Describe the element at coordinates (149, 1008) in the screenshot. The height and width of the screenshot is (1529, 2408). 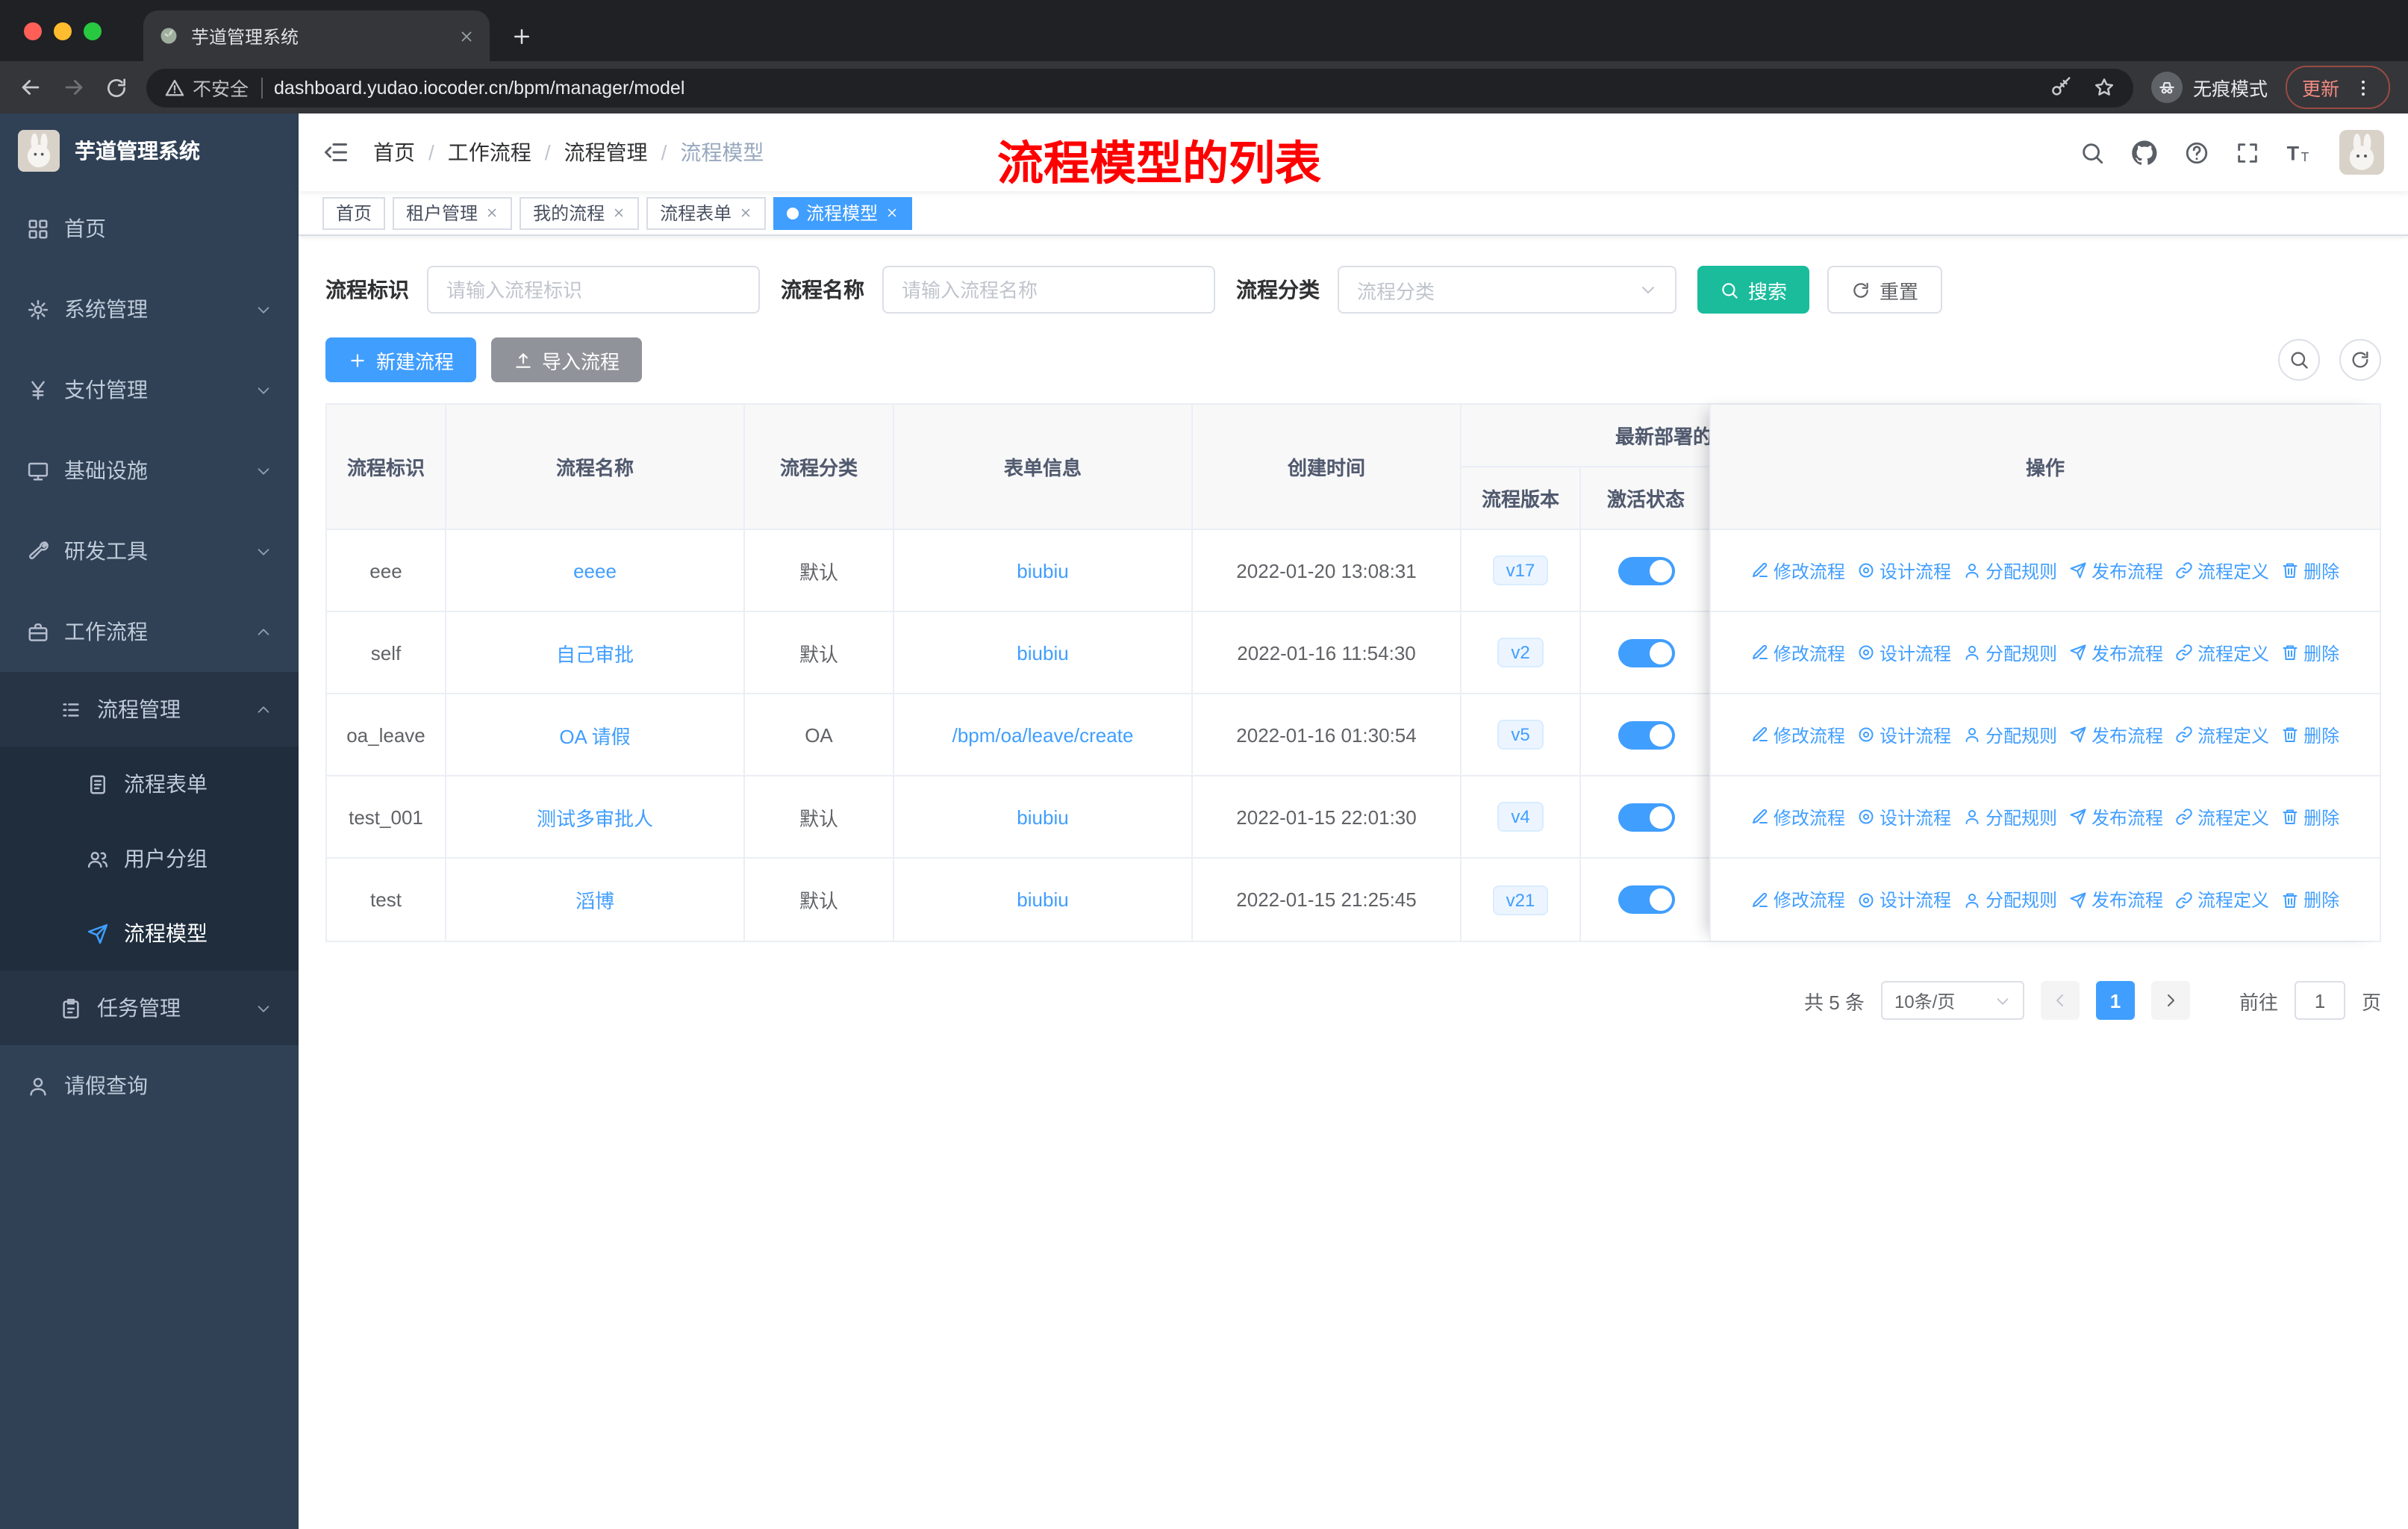
I see `sidebar-item-任务管理: 任务管理` at that location.